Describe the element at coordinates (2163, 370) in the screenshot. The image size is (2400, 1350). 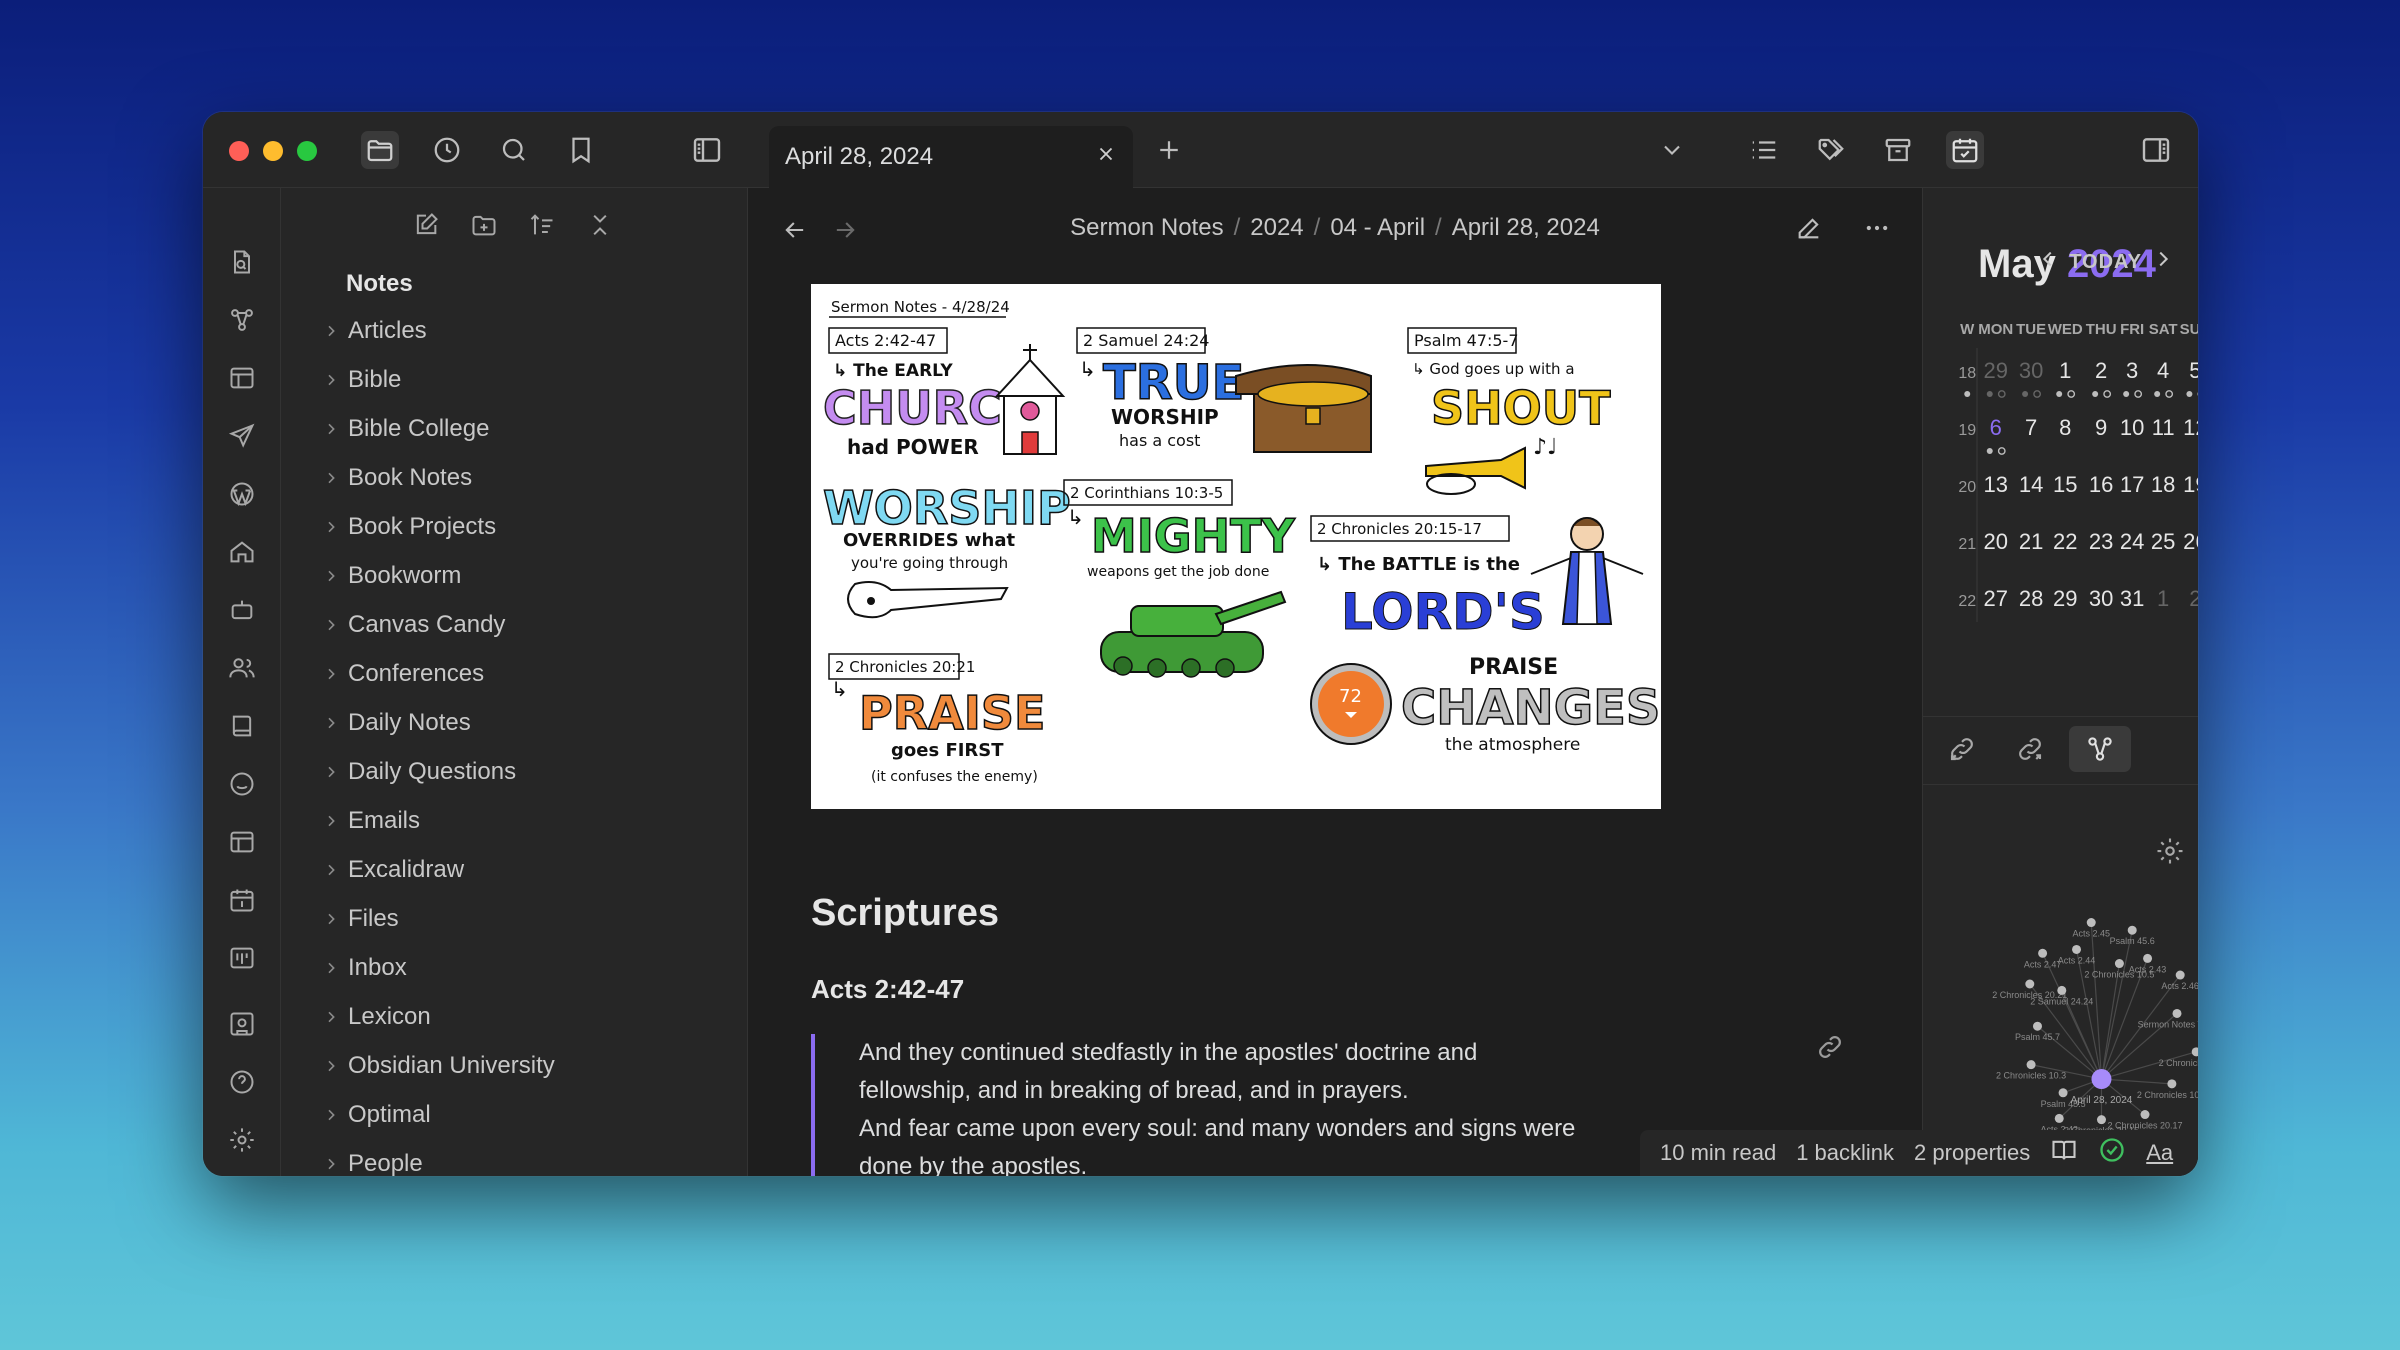
I see `calendar-day: 4` at that location.